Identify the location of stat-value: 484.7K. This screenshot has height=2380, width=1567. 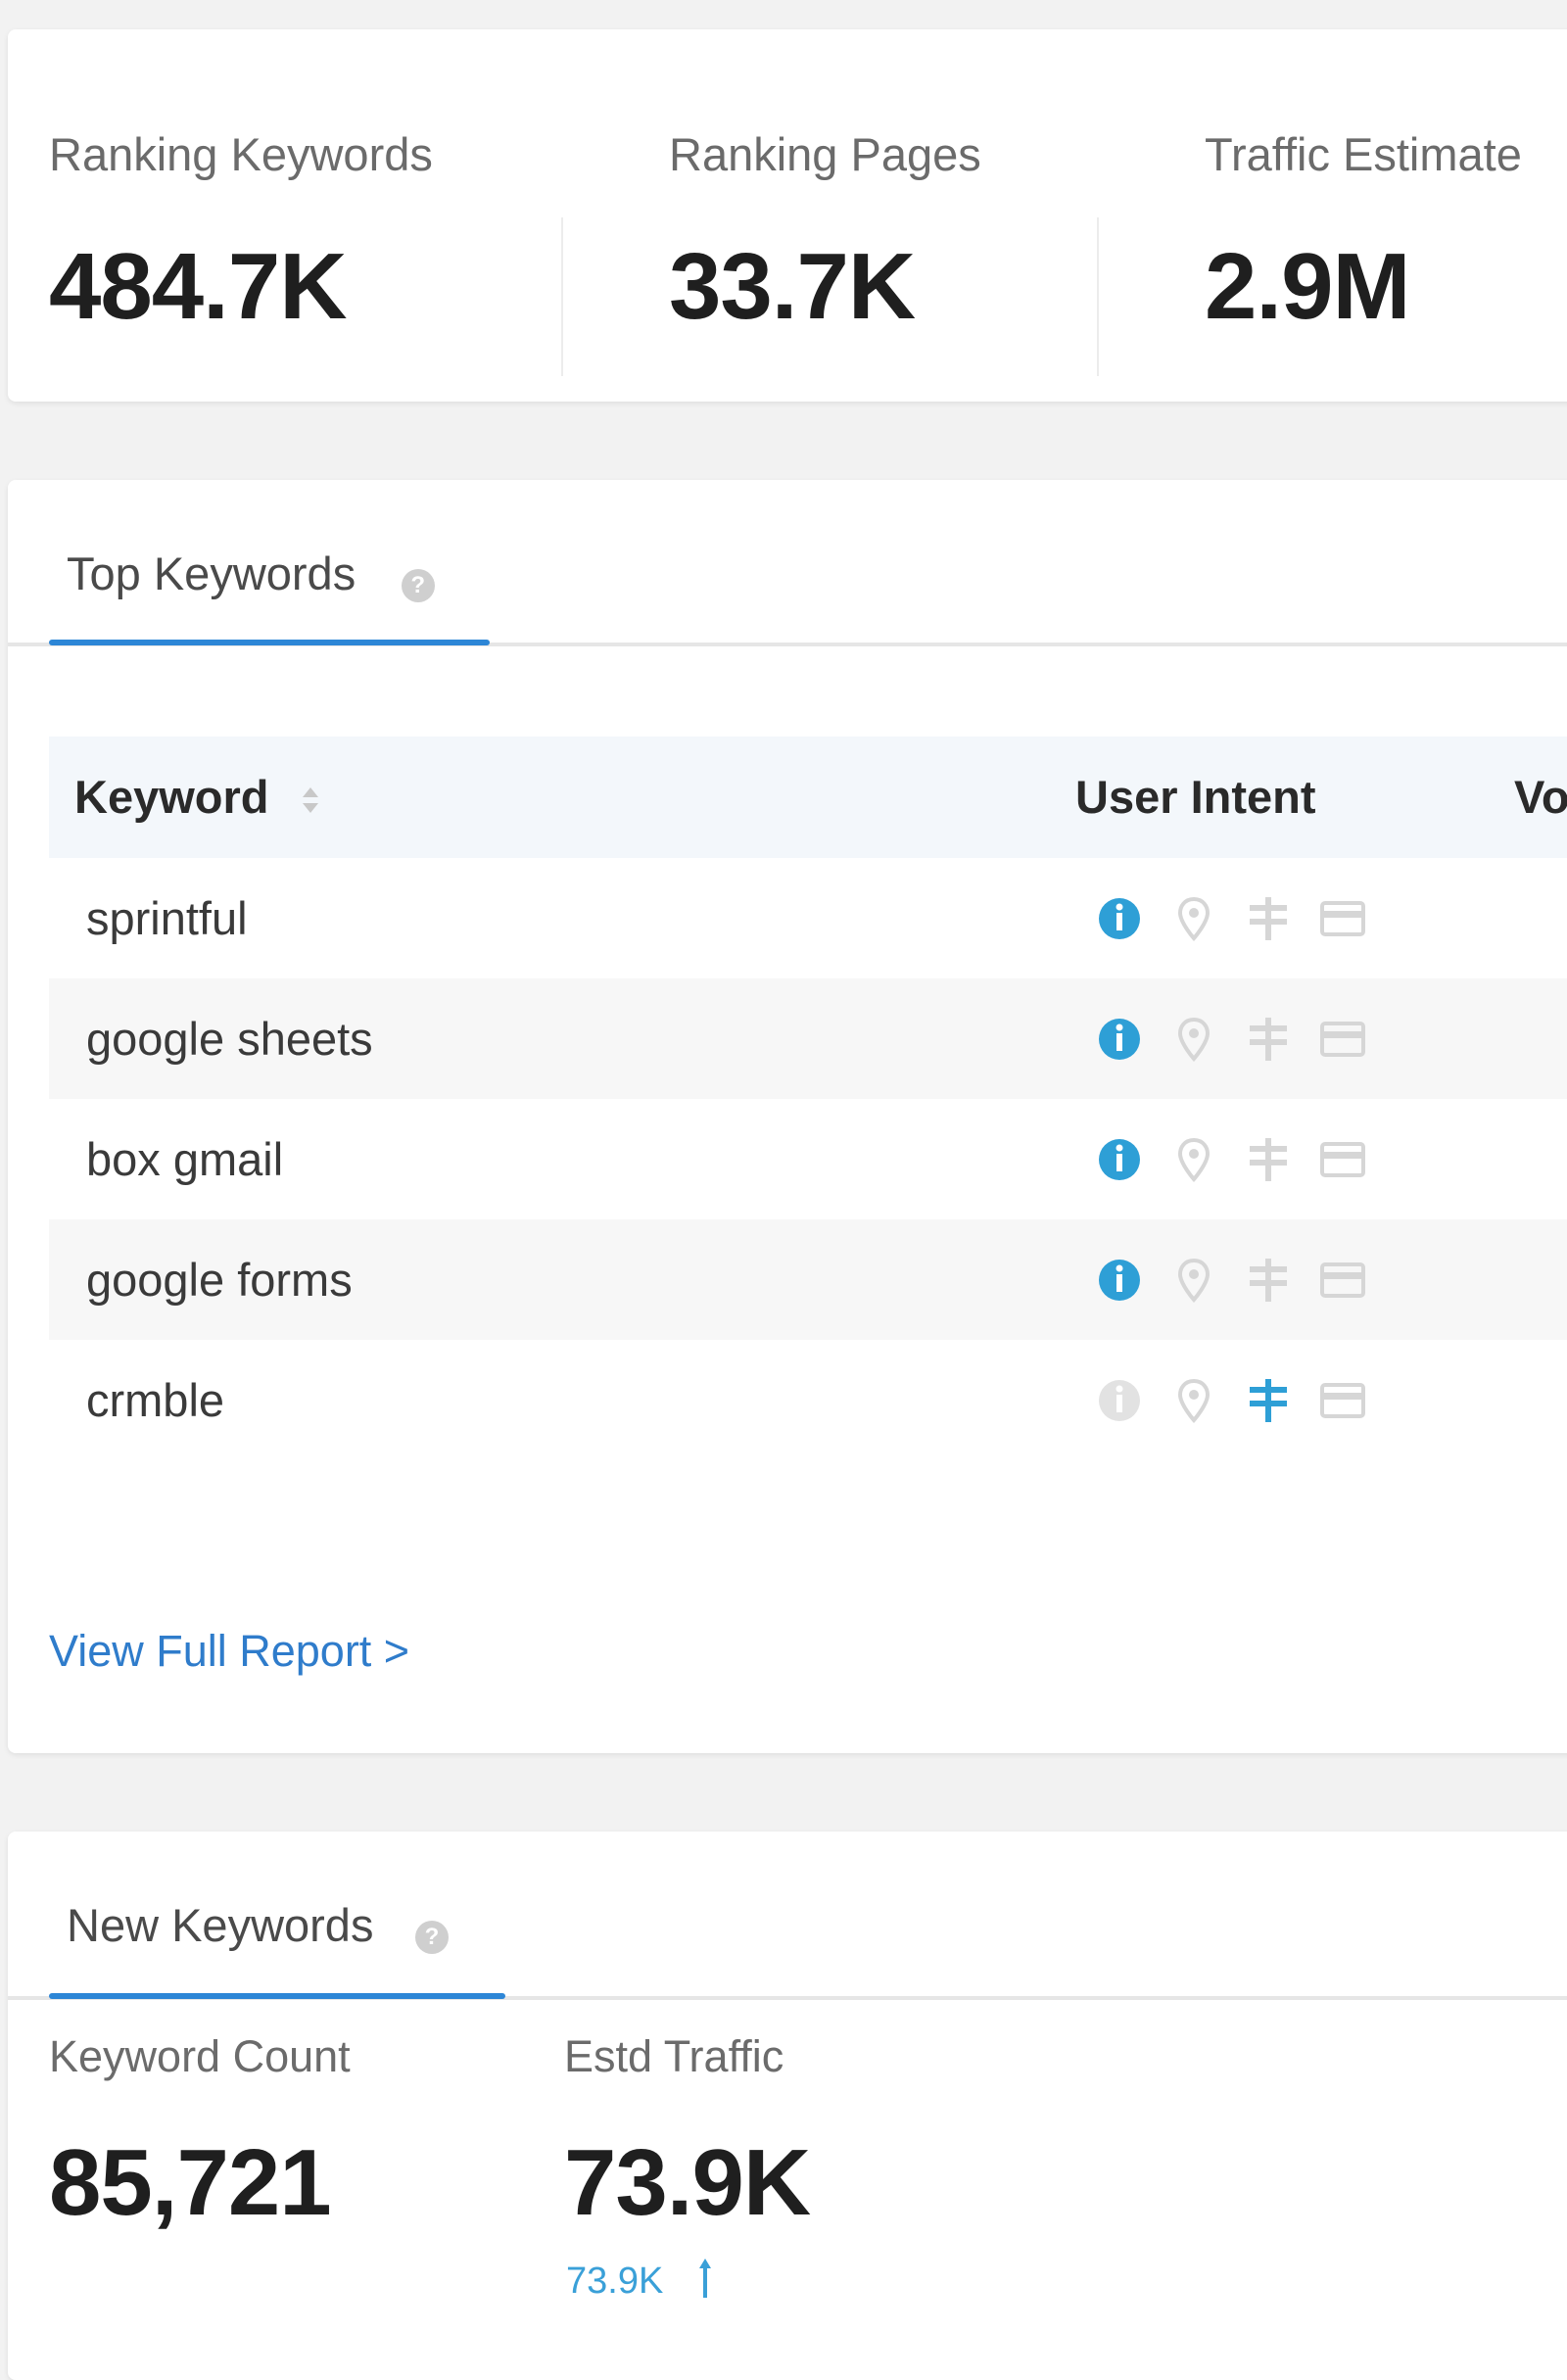
(198, 286).